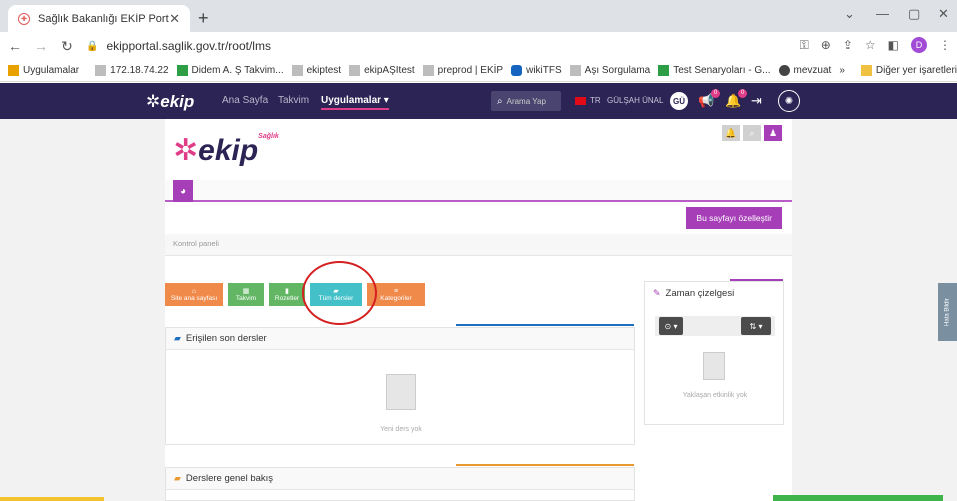  Describe the element at coordinates (400, 484) in the screenshot. I see `course-overview-panel: ▰ Derslere genel bakış` at that location.